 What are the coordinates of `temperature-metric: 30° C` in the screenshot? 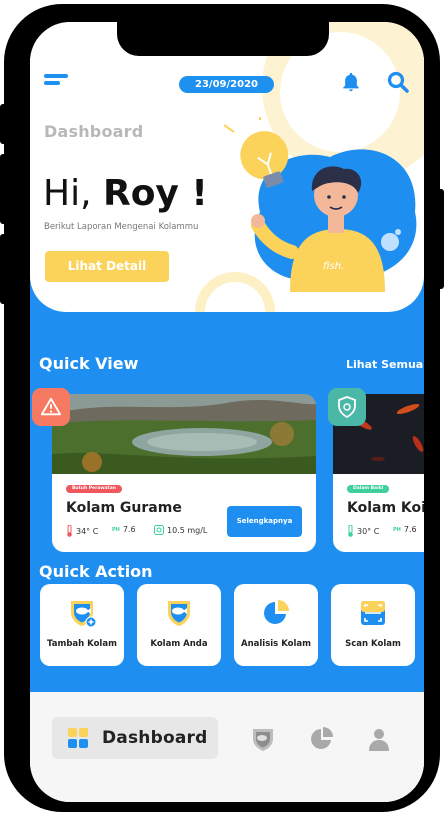 It's located at (363, 531).